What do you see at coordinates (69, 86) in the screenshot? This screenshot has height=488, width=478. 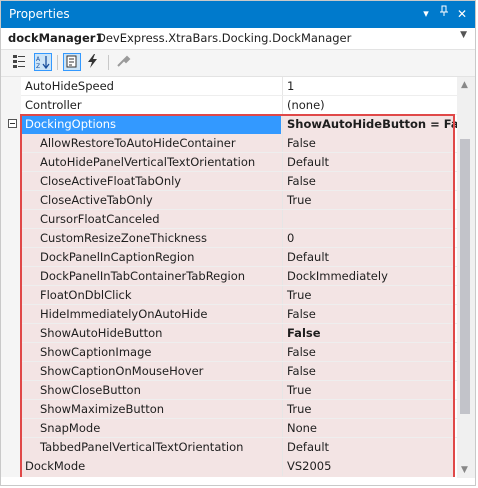 I see `property-name: AutoHideSpeed` at bounding box center [69, 86].